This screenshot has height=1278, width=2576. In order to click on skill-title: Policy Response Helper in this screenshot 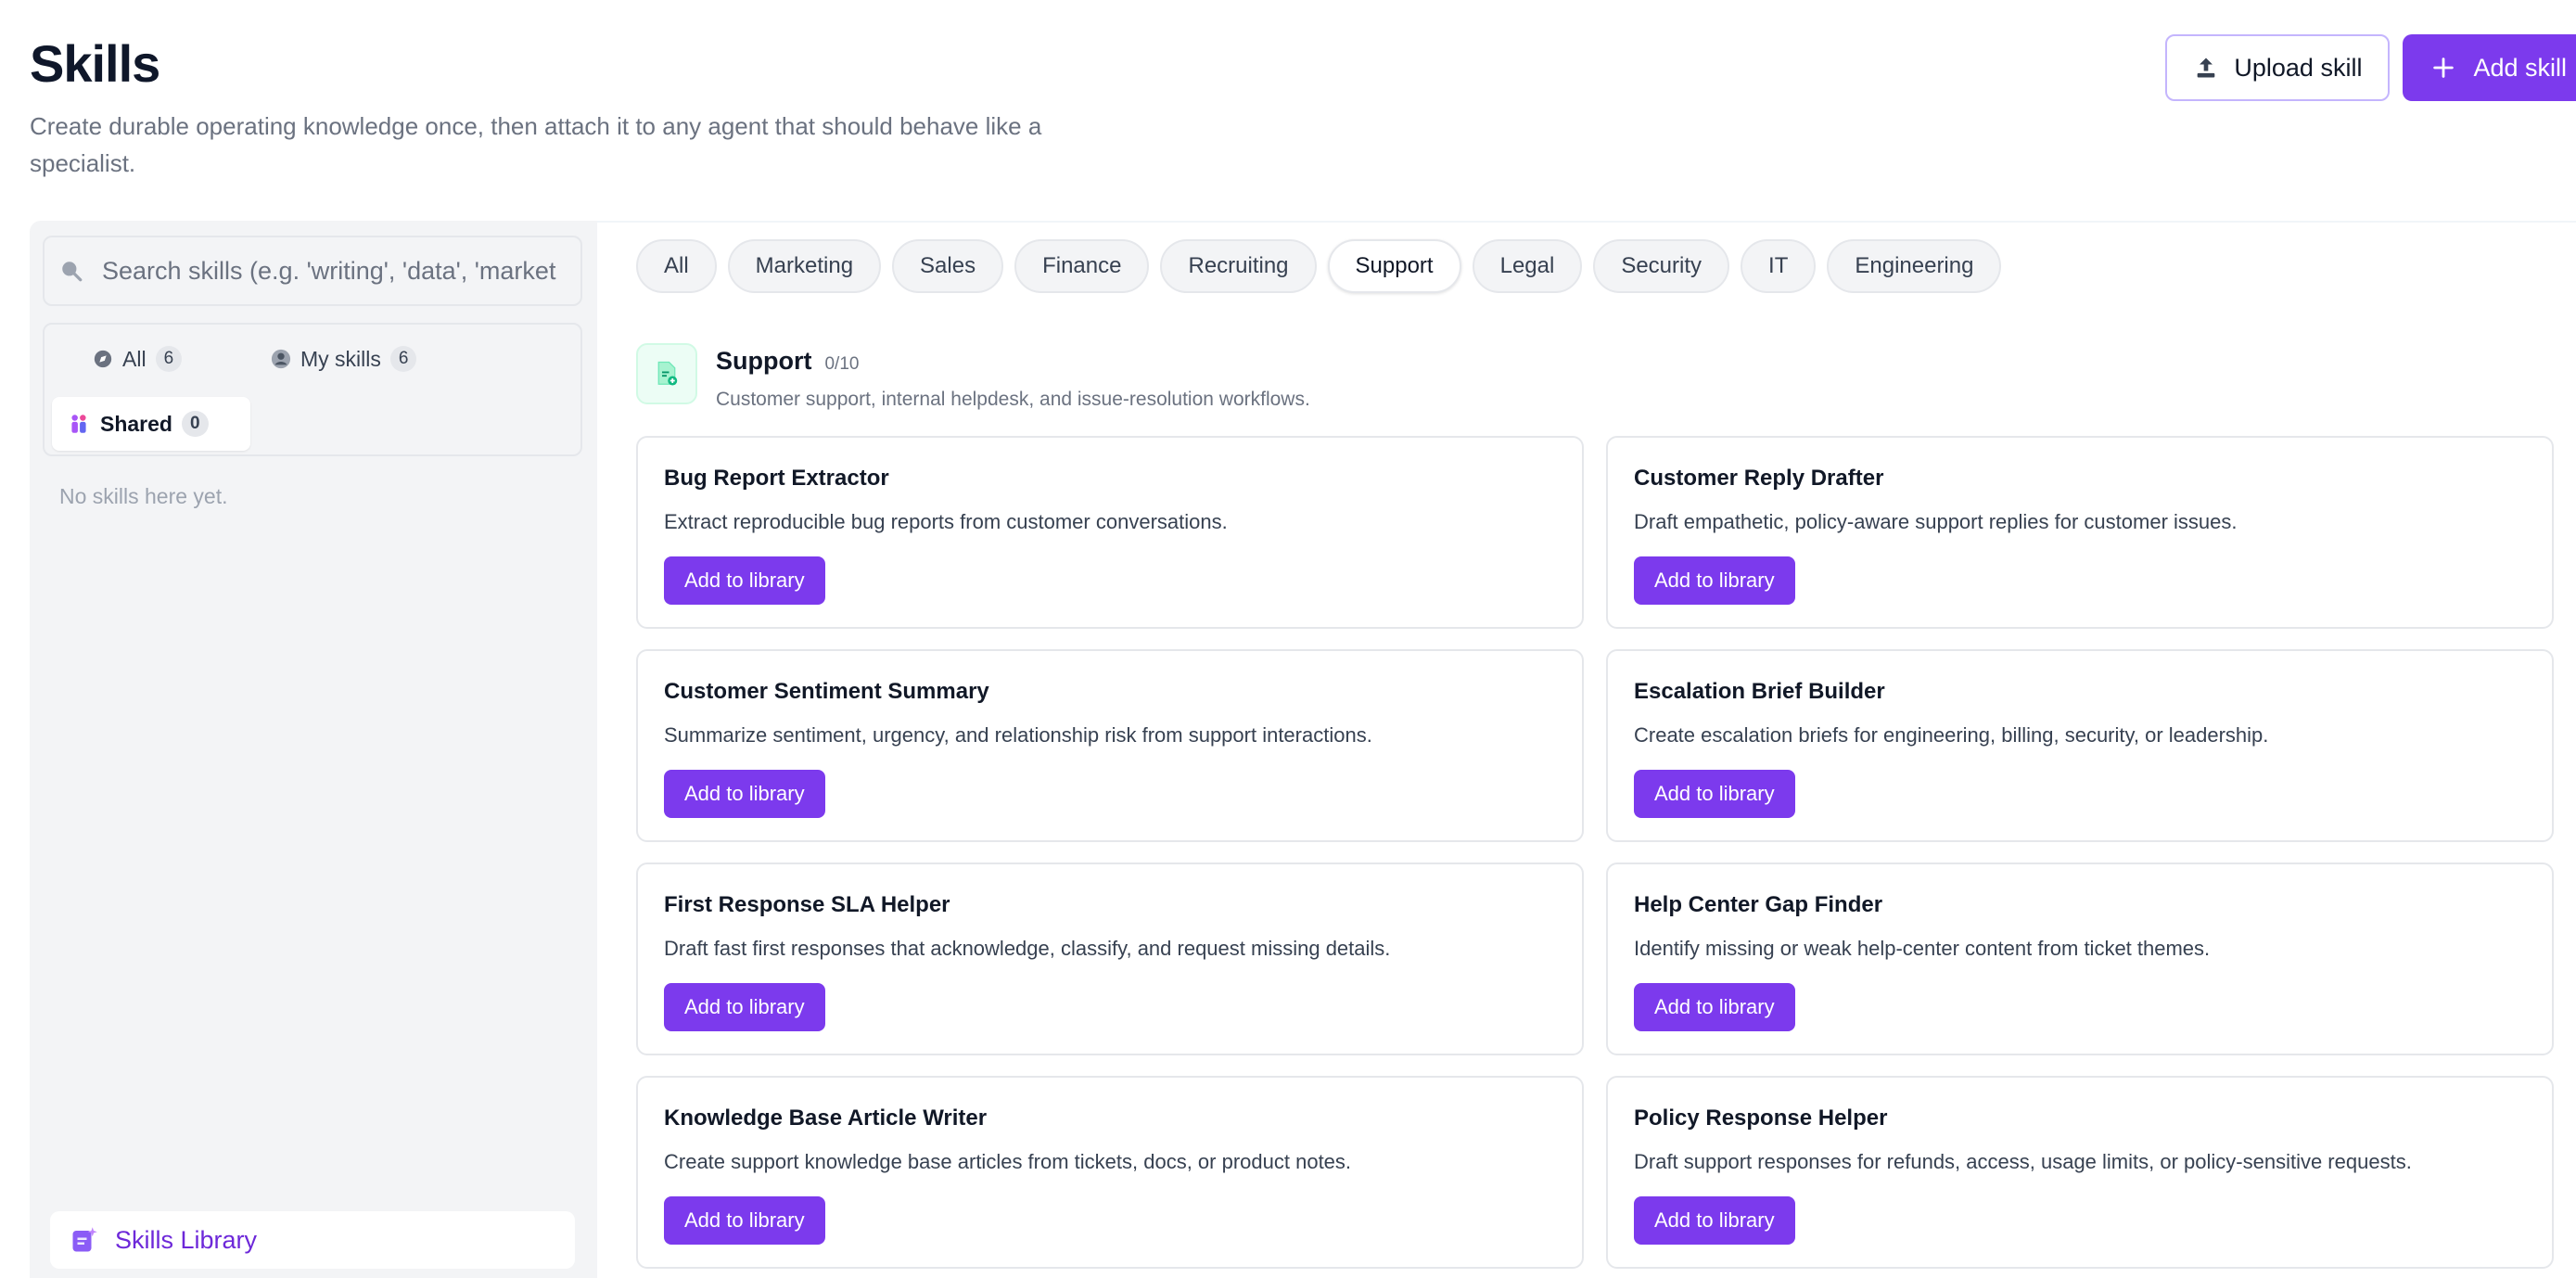, I will do `click(1761, 1118)`.